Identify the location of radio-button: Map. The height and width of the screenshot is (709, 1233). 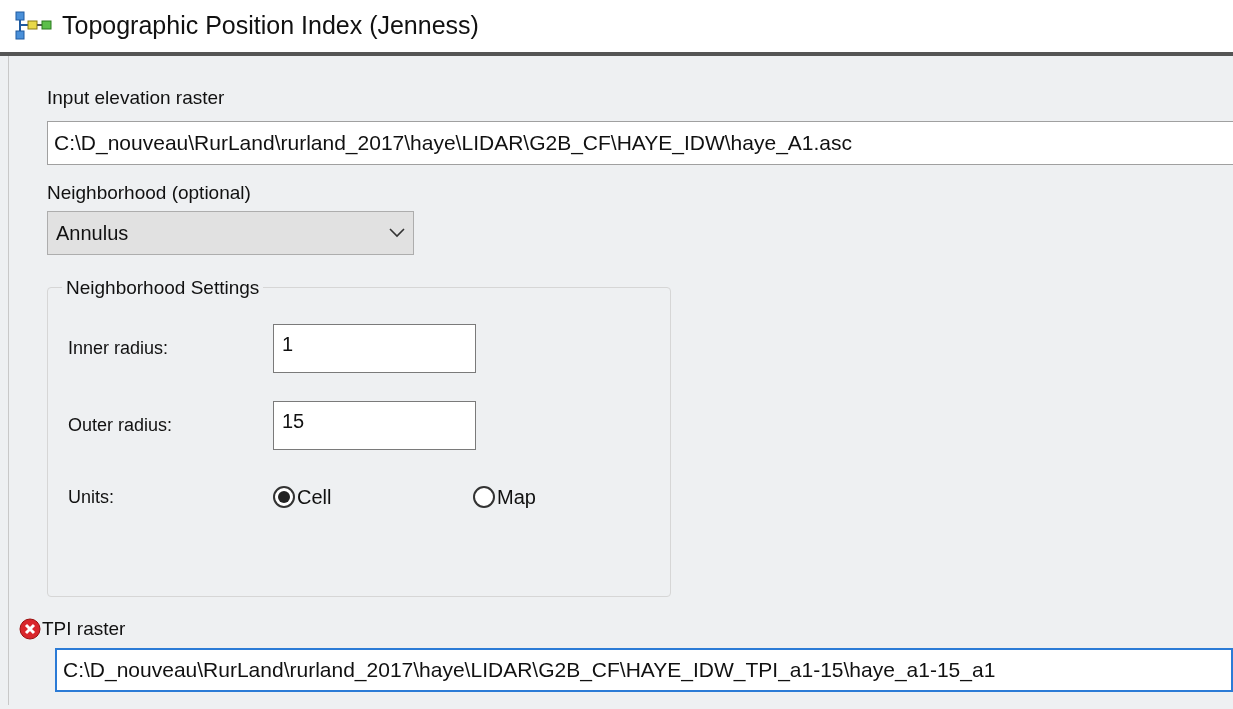
(504, 497).